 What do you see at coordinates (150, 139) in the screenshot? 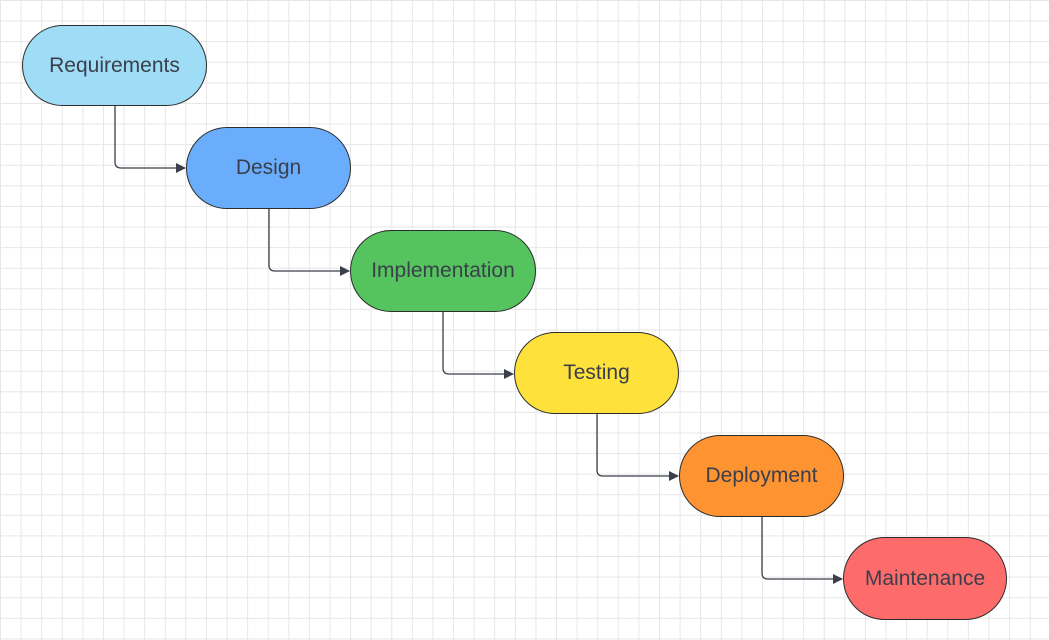
I see `connector-requirements-to-design` at bounding box center [150, 139].